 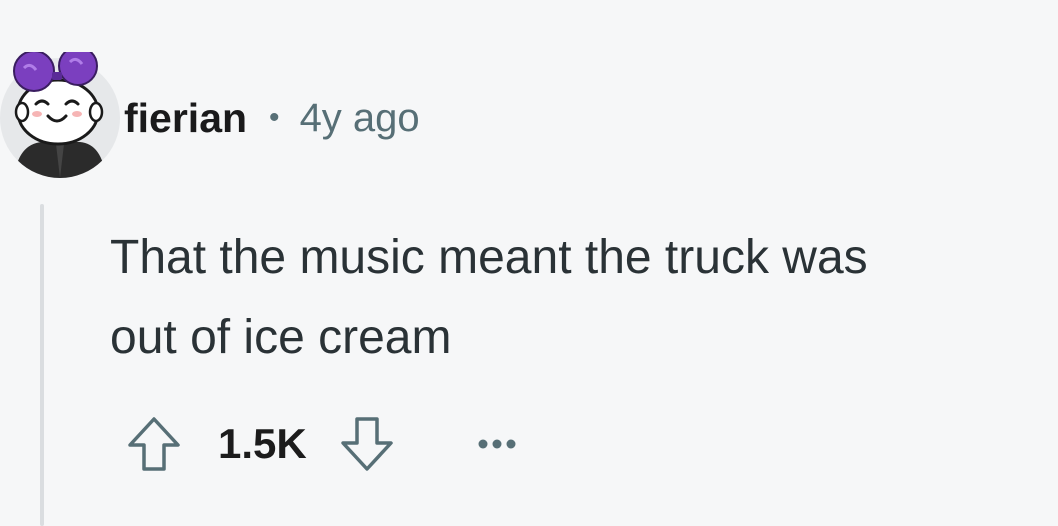 I want to click on comment-meta: fierian • 4y ago, so click(x=272, y=118).